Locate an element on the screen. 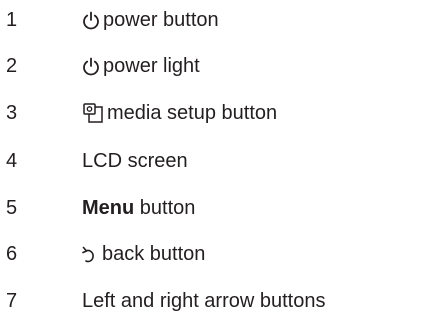 This screenshot has width=441, height=331. item-label: back button is located at coordinates (154, 254).